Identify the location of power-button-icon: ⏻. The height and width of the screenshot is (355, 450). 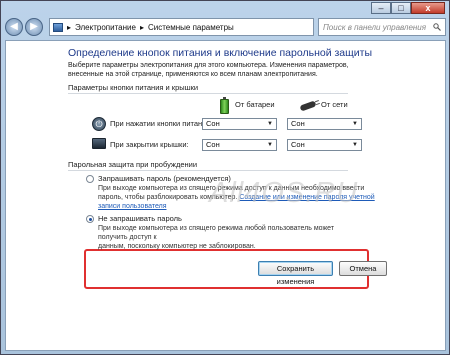
(99, 124).